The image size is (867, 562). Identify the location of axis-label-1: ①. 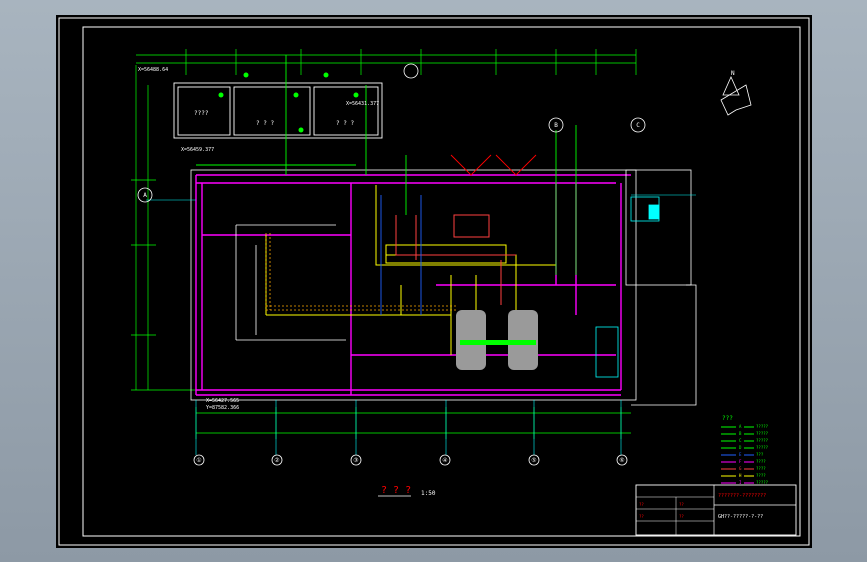
(198, 460).